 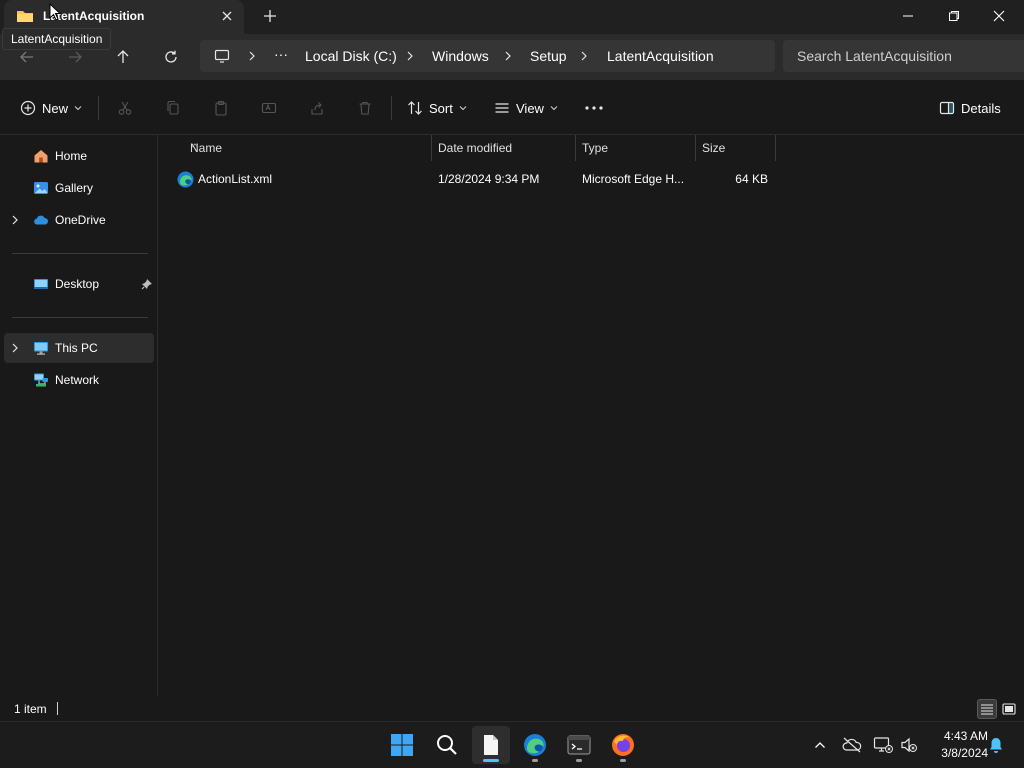 What do you see at coordinates (999, 16) in the screenshot?
I see `close-window-button` at bounding box center [999, 16].